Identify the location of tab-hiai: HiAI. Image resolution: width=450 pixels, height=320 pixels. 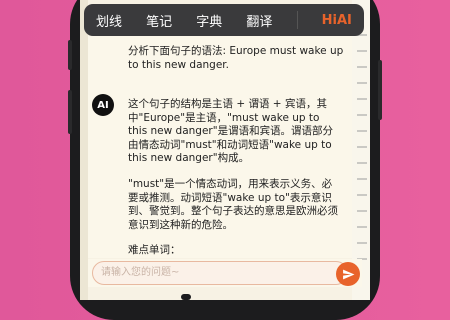
(337, 20).